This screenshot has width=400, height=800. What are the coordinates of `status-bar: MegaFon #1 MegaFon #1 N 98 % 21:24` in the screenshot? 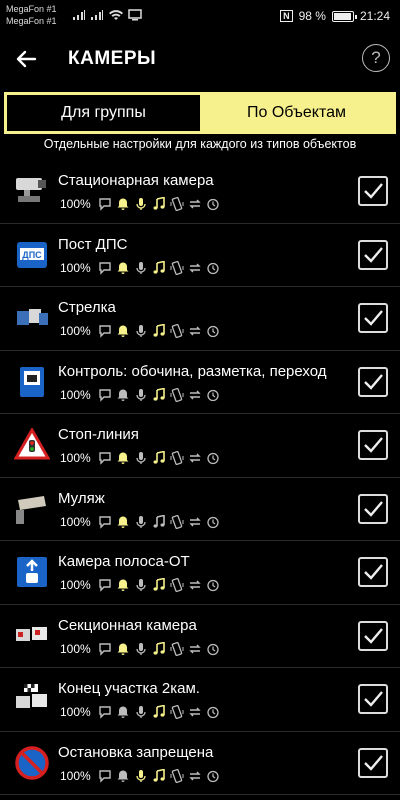 It's located at (200, 17).